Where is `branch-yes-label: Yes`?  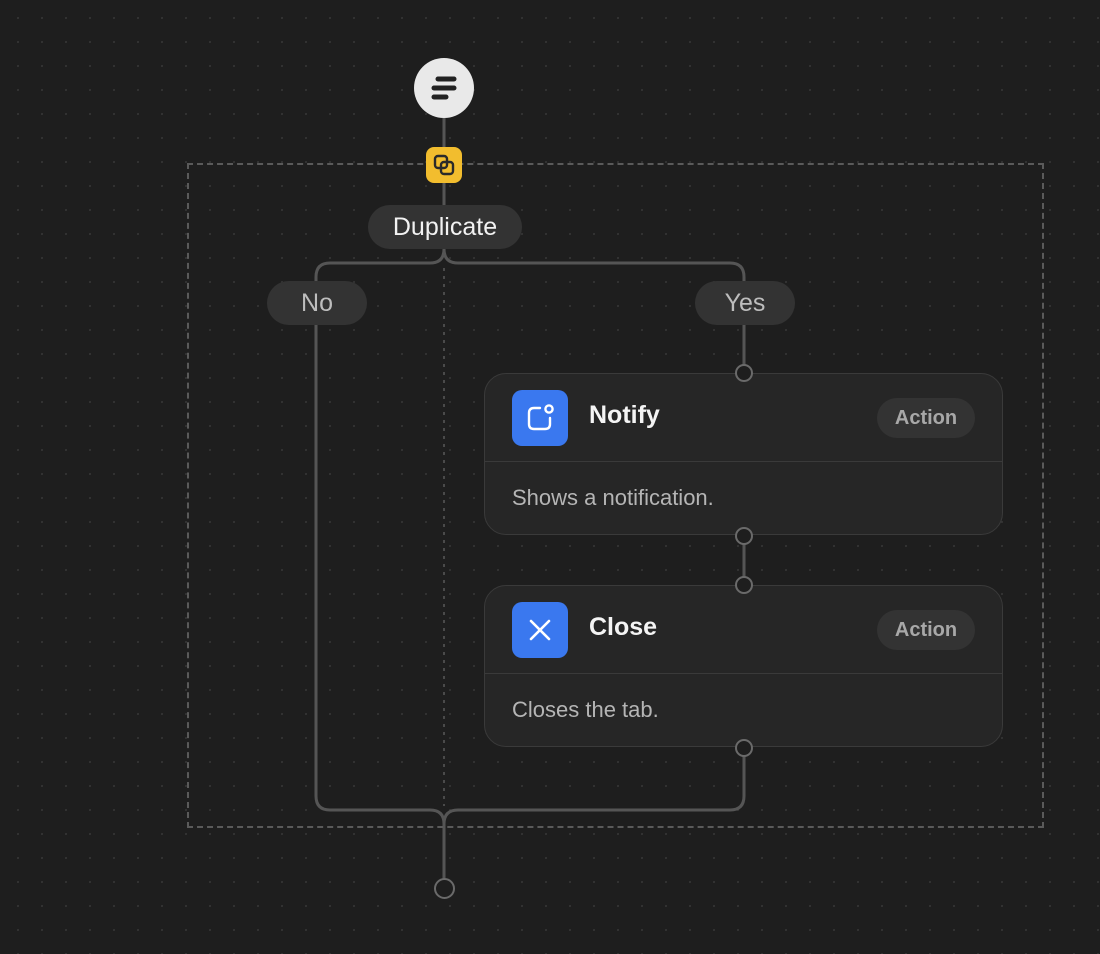
branch-yes-label: Yes is located at coordinates (745, 303).